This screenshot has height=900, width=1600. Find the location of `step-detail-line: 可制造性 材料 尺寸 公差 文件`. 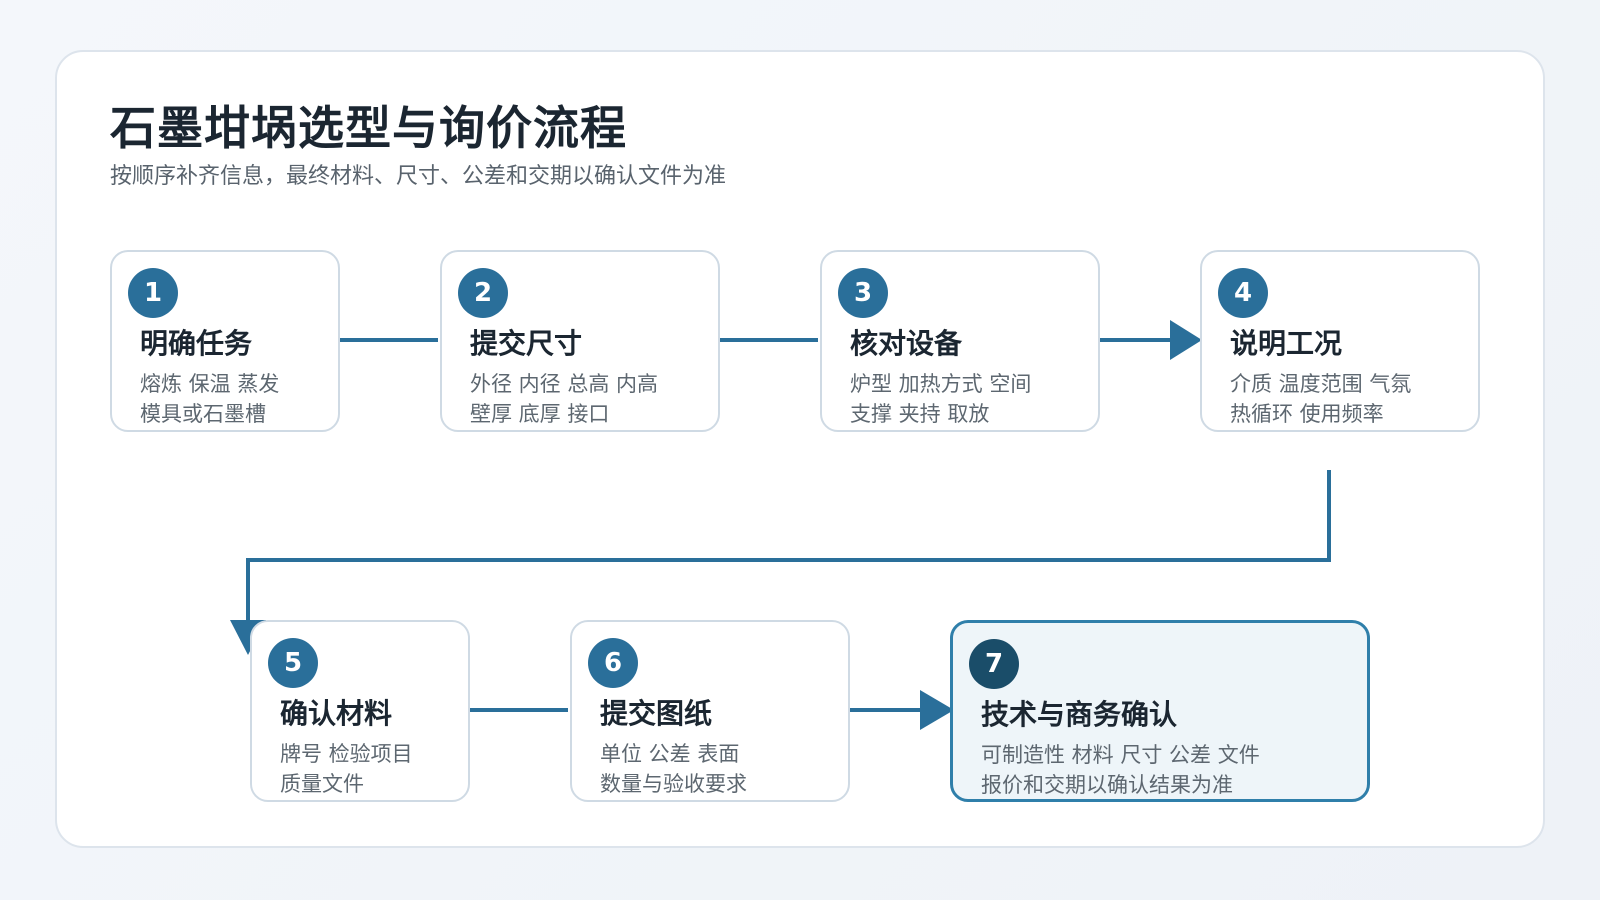

step-detail-line: 可制造性 材料 尺寸 公差 文件 is located at coordinates (1120, 755).